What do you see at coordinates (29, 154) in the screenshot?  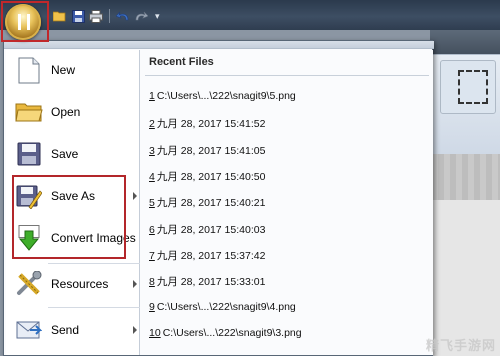 I see `floppy-icon` at bounding box center [29, 154].